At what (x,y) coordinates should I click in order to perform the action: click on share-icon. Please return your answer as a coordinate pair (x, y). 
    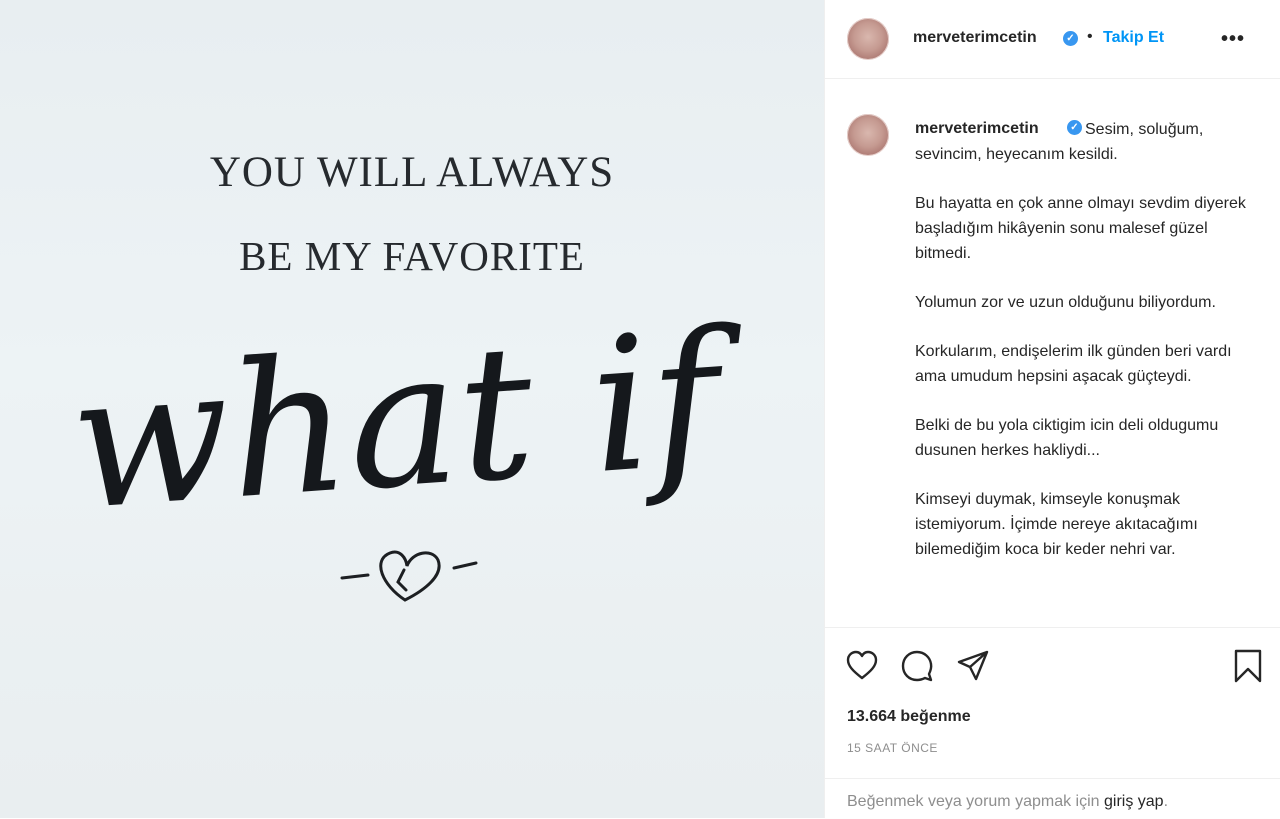
    Looking at the image, I should click on (973, 666).